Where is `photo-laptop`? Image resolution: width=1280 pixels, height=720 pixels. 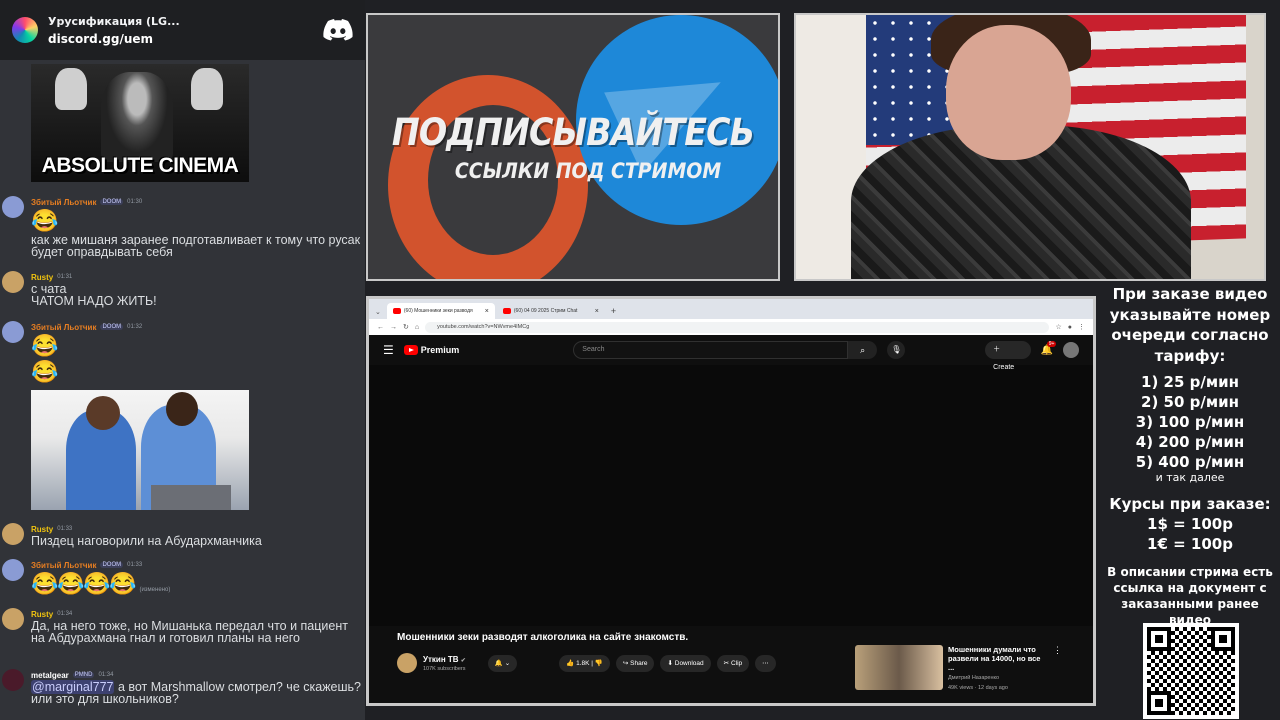
photo-laptop is located at coordinates (191, 497).